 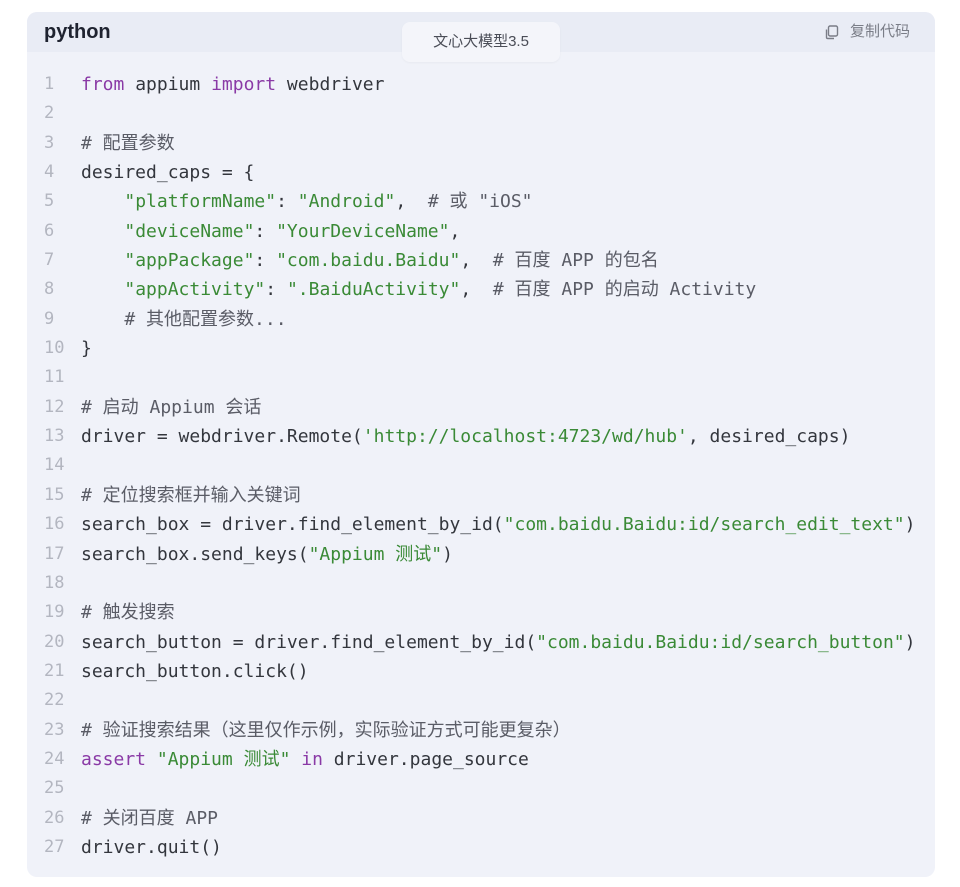 I want to click on line-number: 23, so click(x=54, y=729).